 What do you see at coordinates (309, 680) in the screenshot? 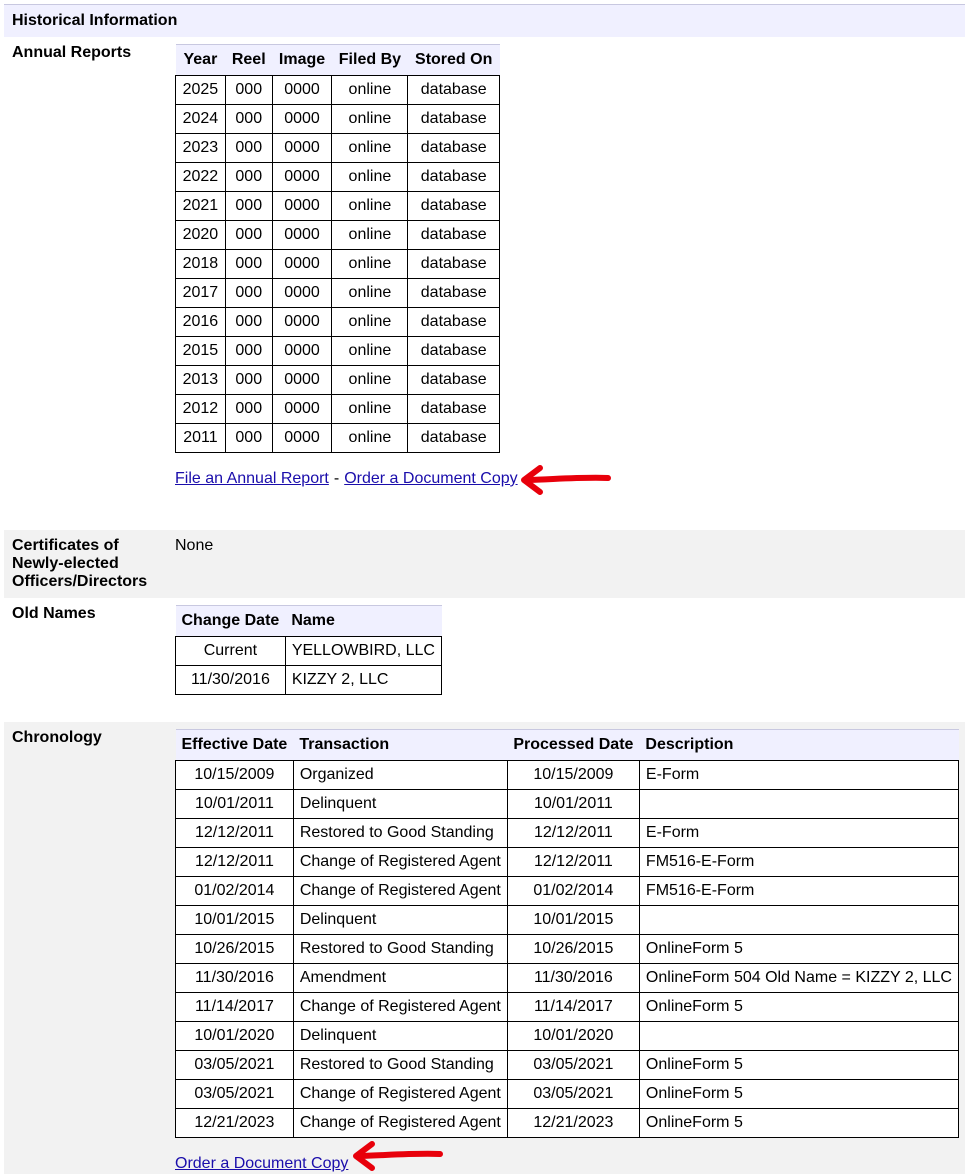
I see `table-row: 11/30/2016 KIZZY 2, LLC` at bounding box center [309, 680].